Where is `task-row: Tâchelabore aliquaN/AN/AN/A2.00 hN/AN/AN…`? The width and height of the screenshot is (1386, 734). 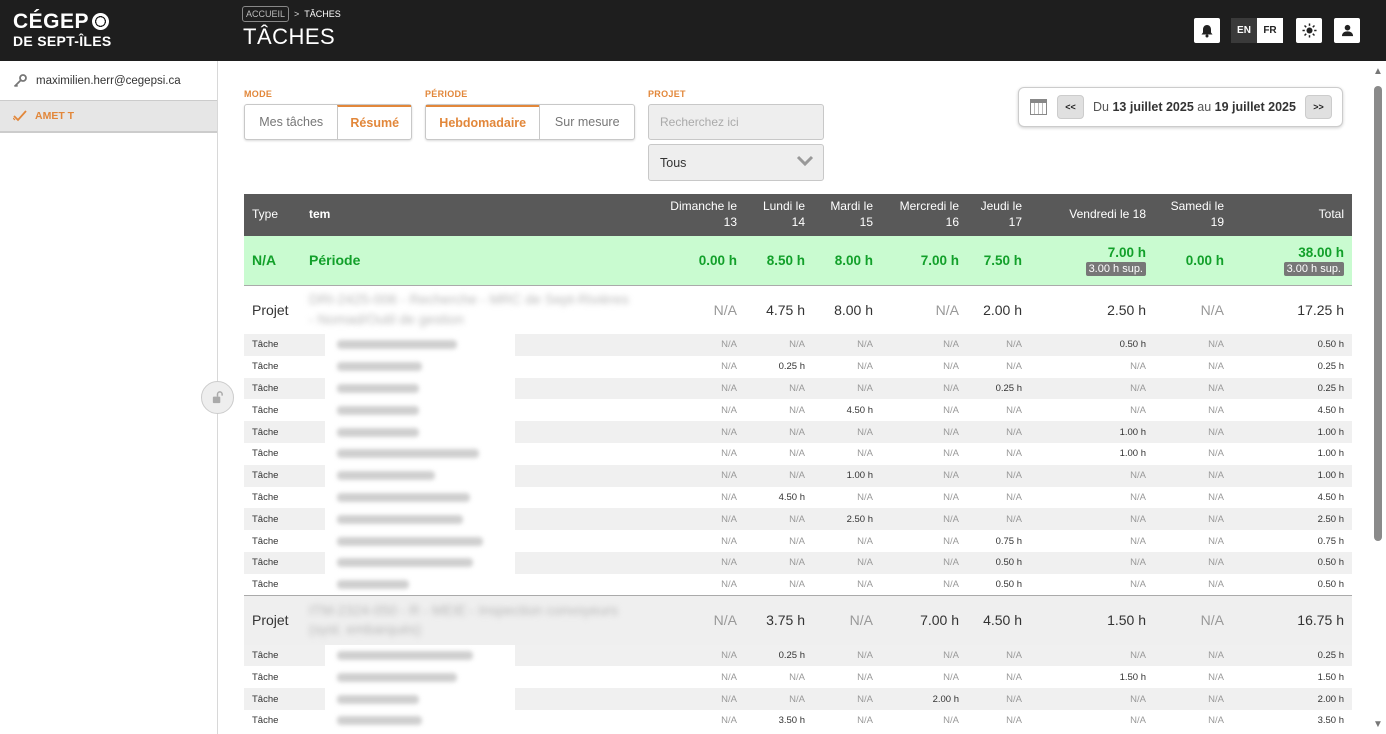
task-row: Tâchelabore aliquaN/AN/AN/A2.00 hN/AN/AN… is located at coordinates (798, 699).